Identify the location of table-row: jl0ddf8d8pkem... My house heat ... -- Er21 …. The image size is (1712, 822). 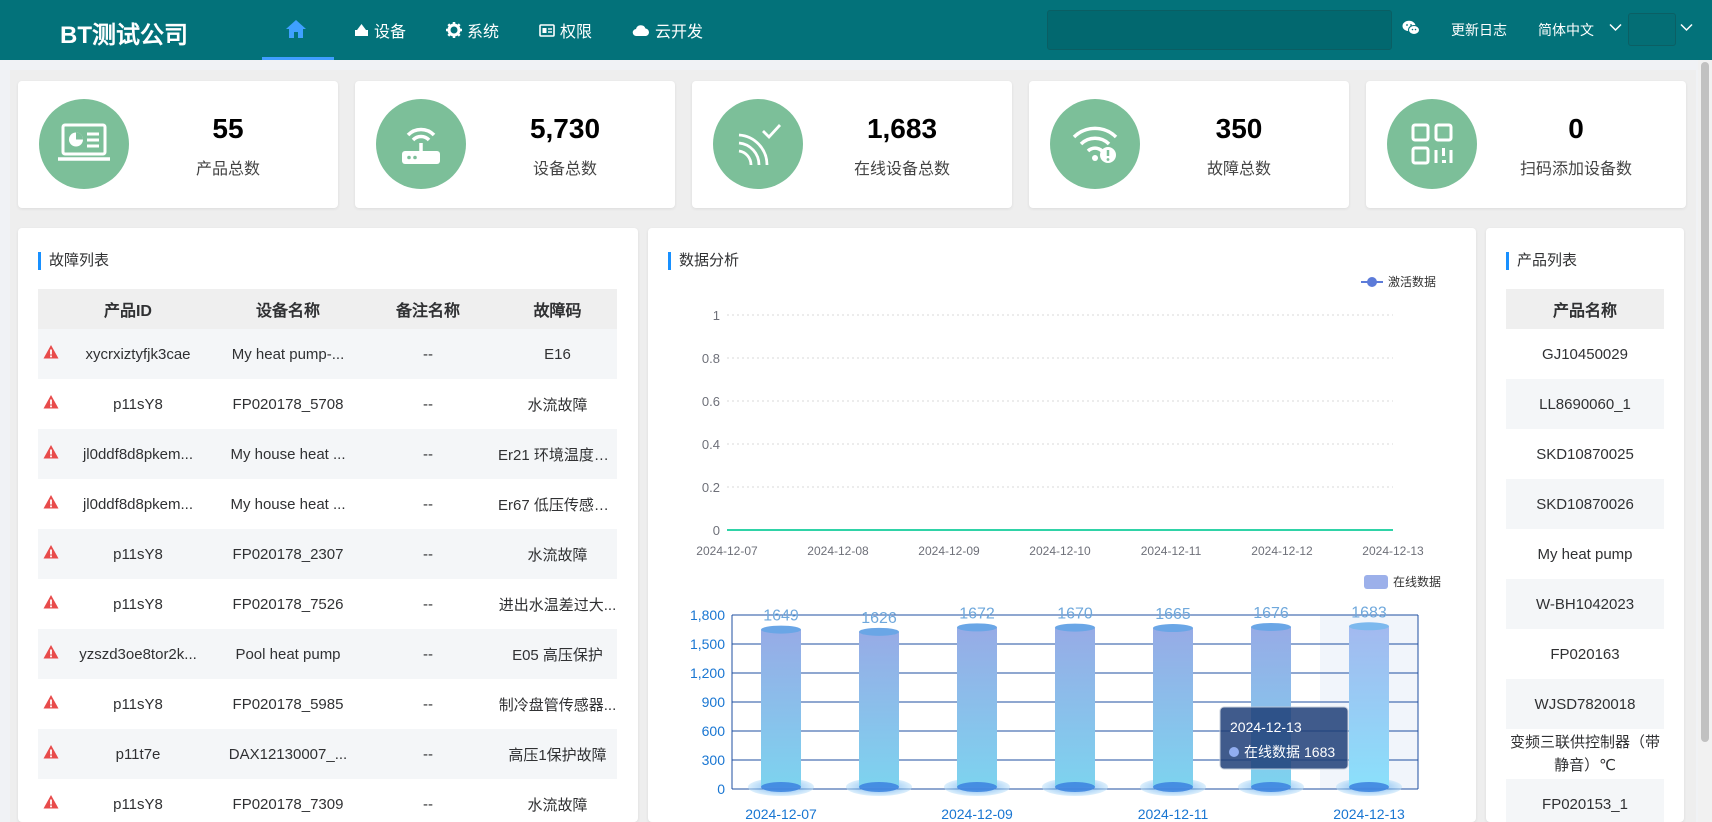
(327, 454).